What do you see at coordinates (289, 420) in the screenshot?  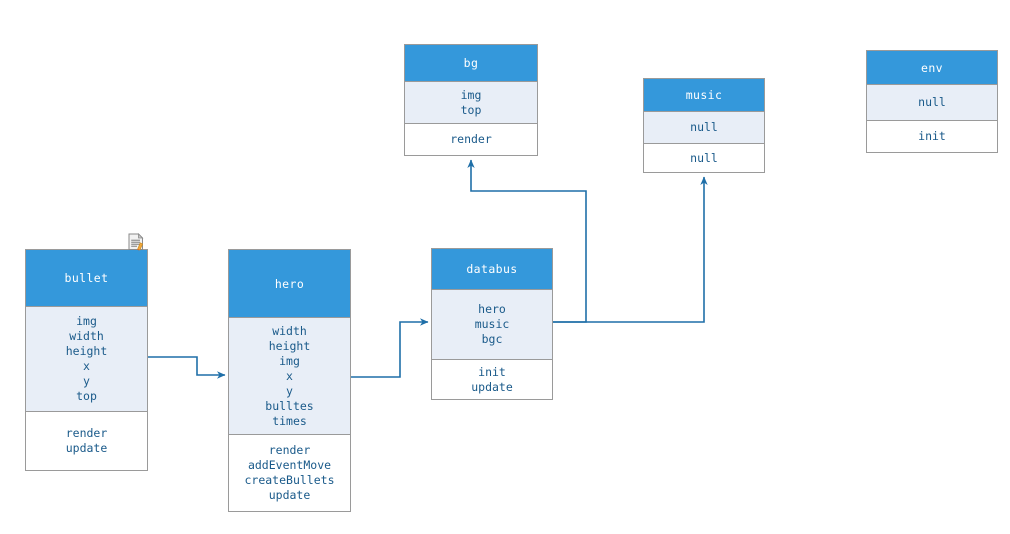 I see `class-member: times` at bounding box center [289, 420].